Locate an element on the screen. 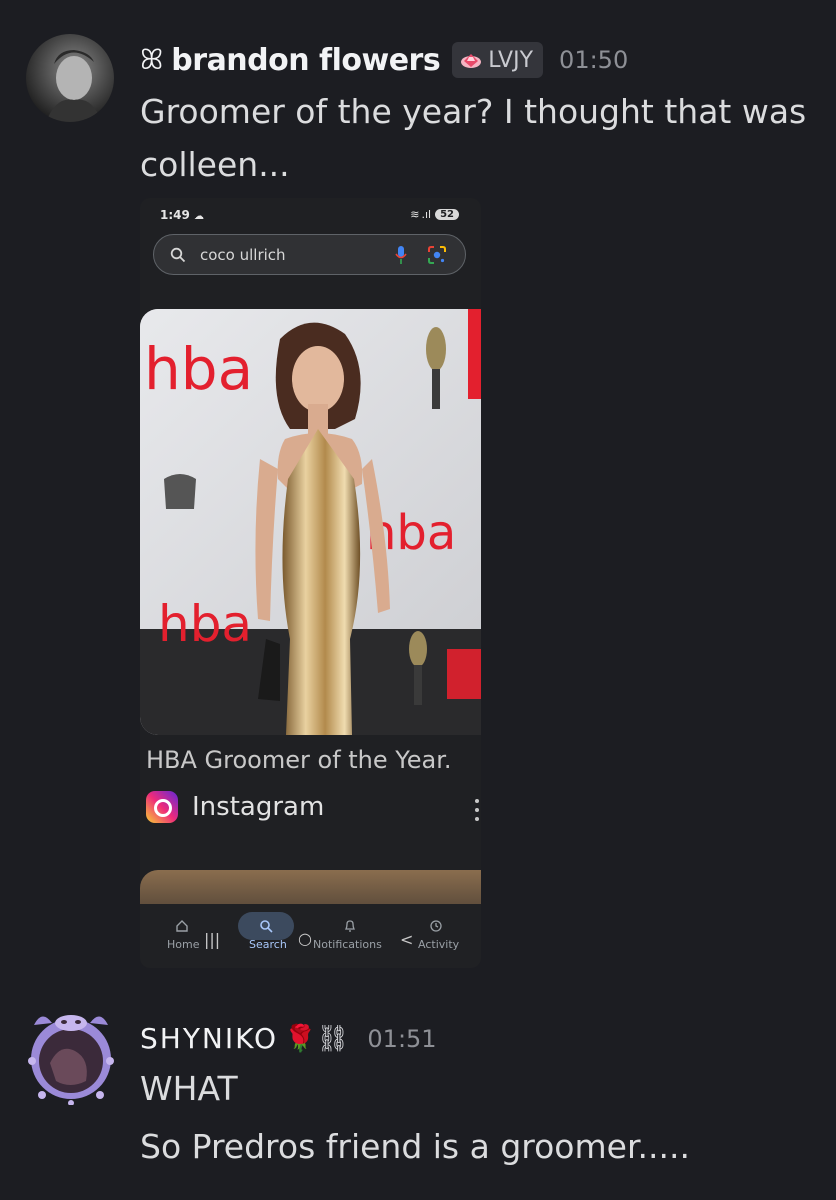  nav-home-label: Home is located at coordinates (183, 944).